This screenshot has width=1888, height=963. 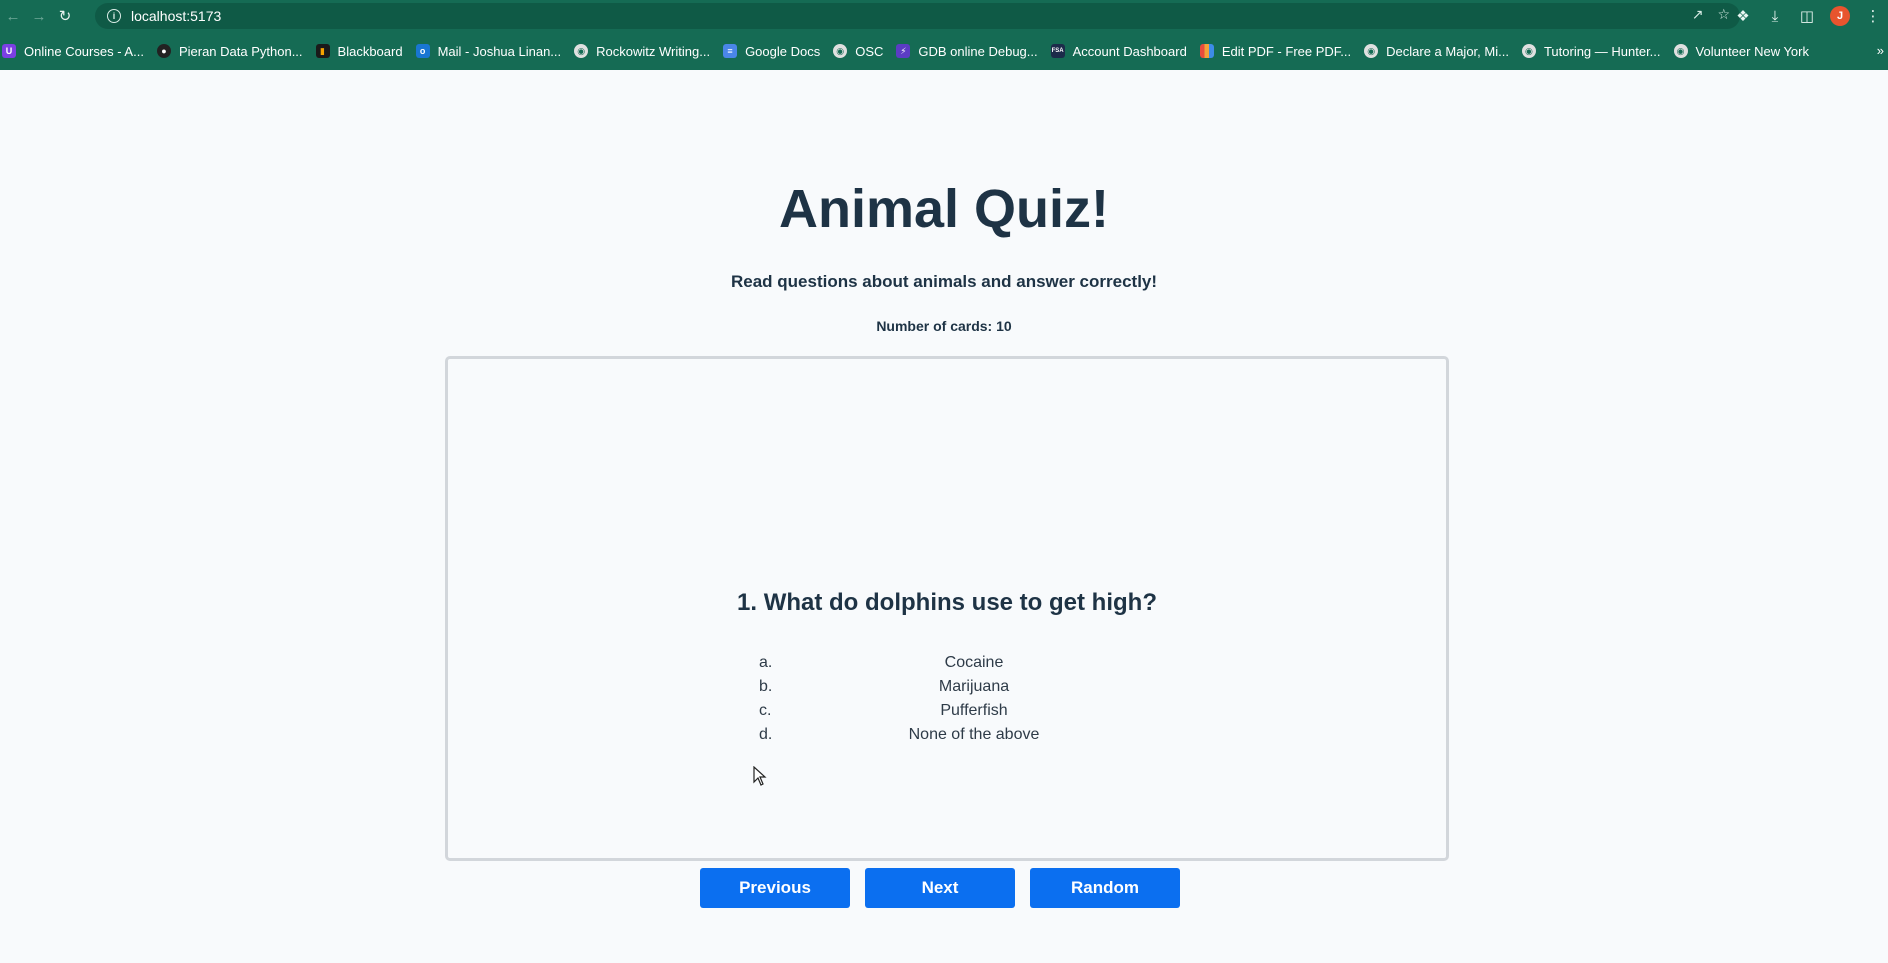 I want to click on github-icon: ●, so click(x=163, y=51).